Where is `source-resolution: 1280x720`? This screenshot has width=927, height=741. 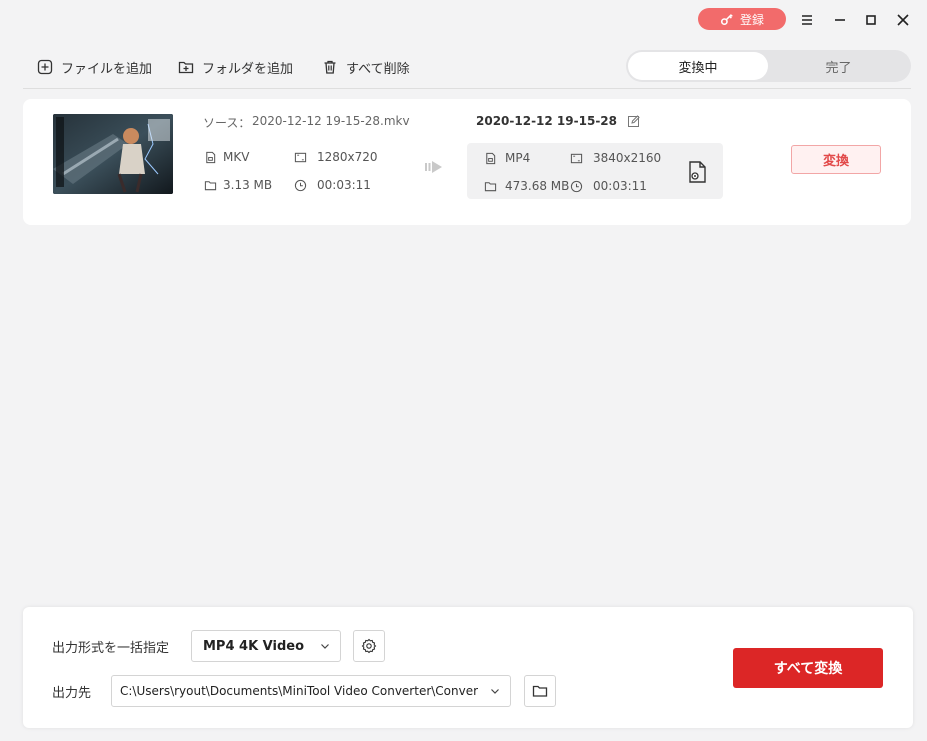 source-resolution: 1280x720 is located at coordinates (336, 157).